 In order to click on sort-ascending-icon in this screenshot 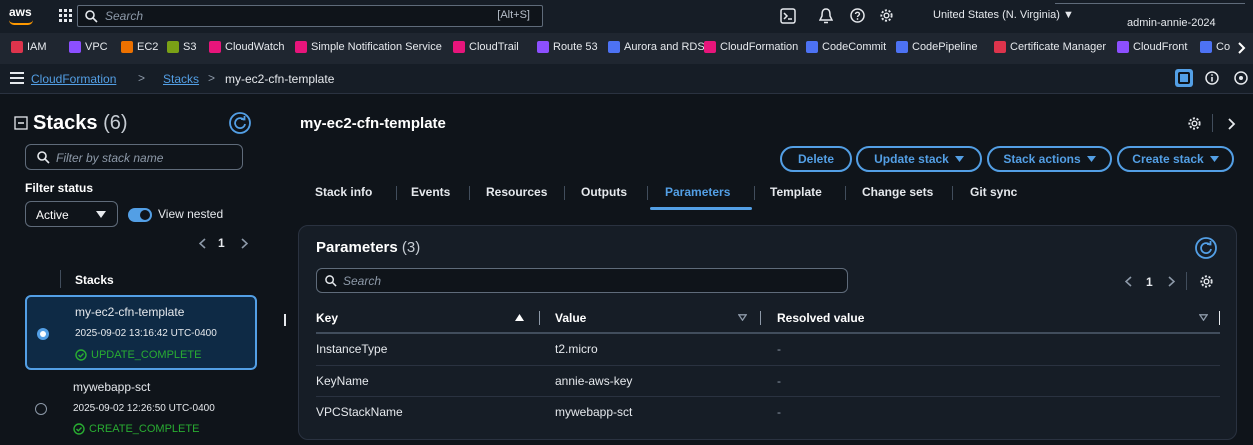, I will do `click(519, 317)`.